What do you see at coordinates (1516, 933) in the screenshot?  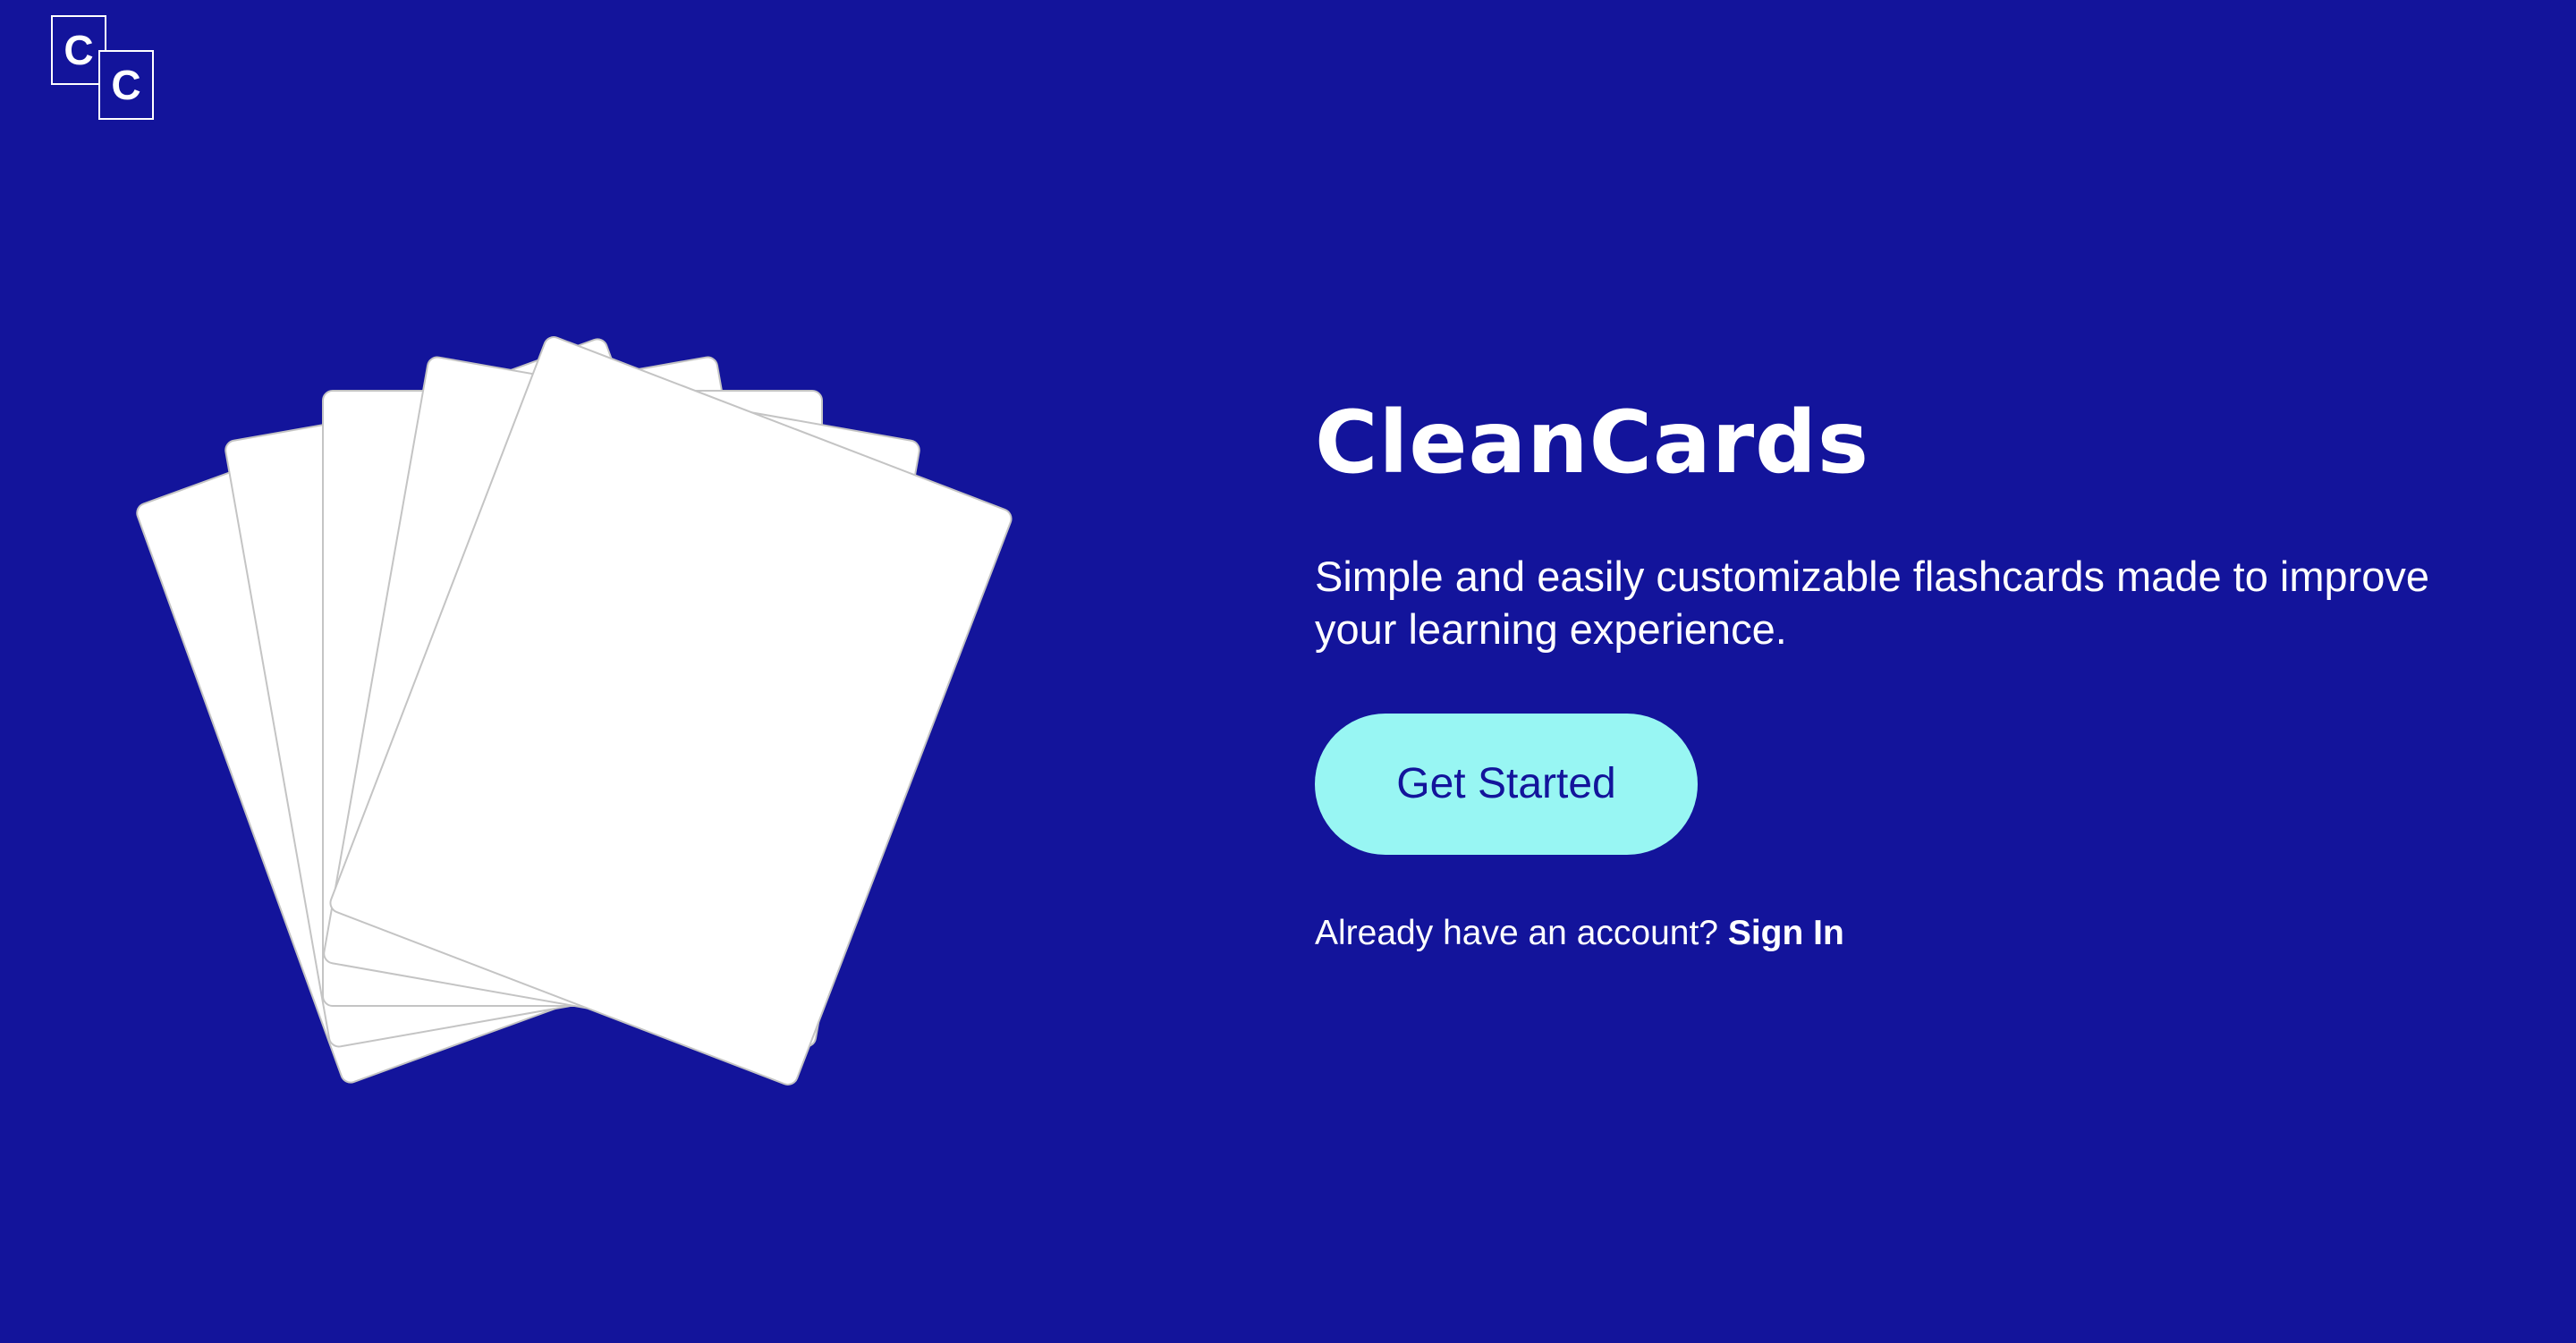 I see `signin-prompt: Already have an account?` at bounding box center [1516, 933].